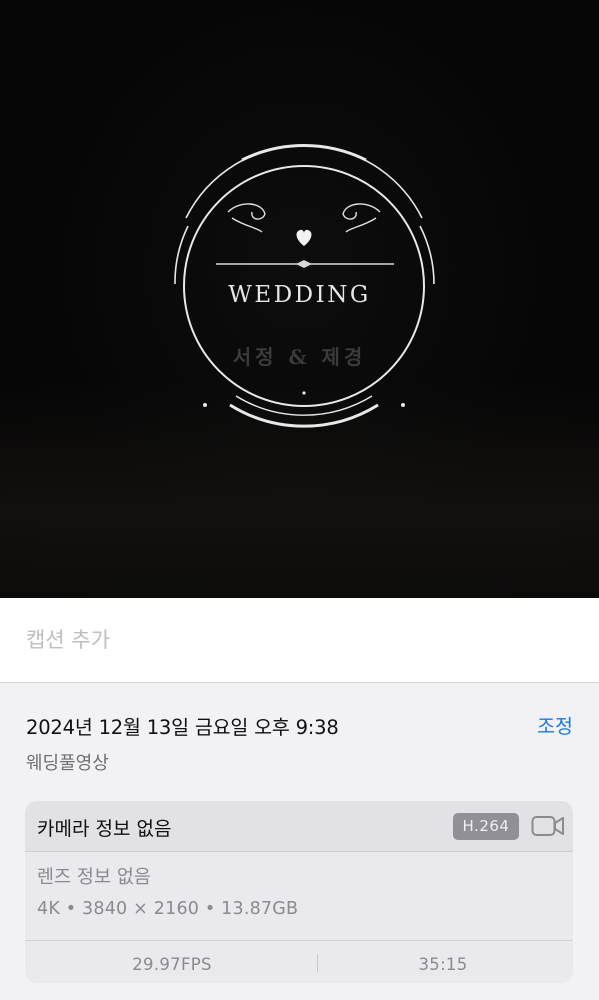 The image size is (599, 1000). What do you see at coordinates (443, 964) in the screenshot?
I see `video-duration: 35:15` at bounding box center [443, 964].